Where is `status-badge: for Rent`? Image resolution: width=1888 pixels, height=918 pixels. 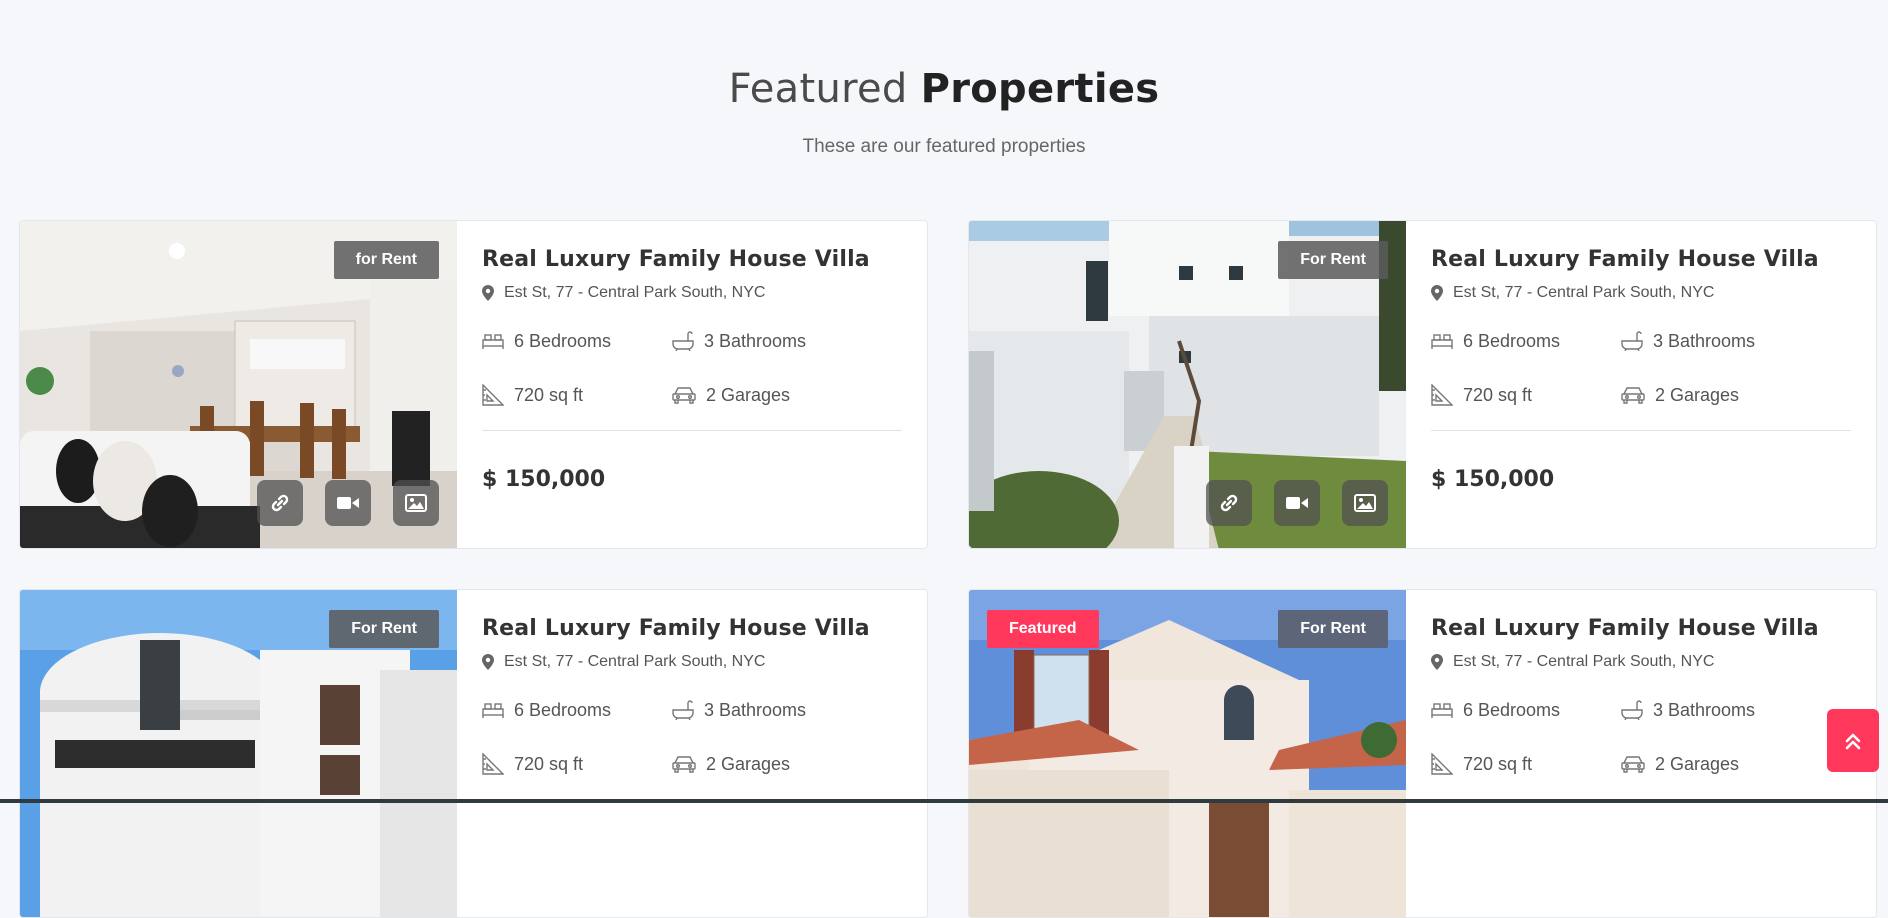
status-badge: for Rent is located at coordinates (386, 260).